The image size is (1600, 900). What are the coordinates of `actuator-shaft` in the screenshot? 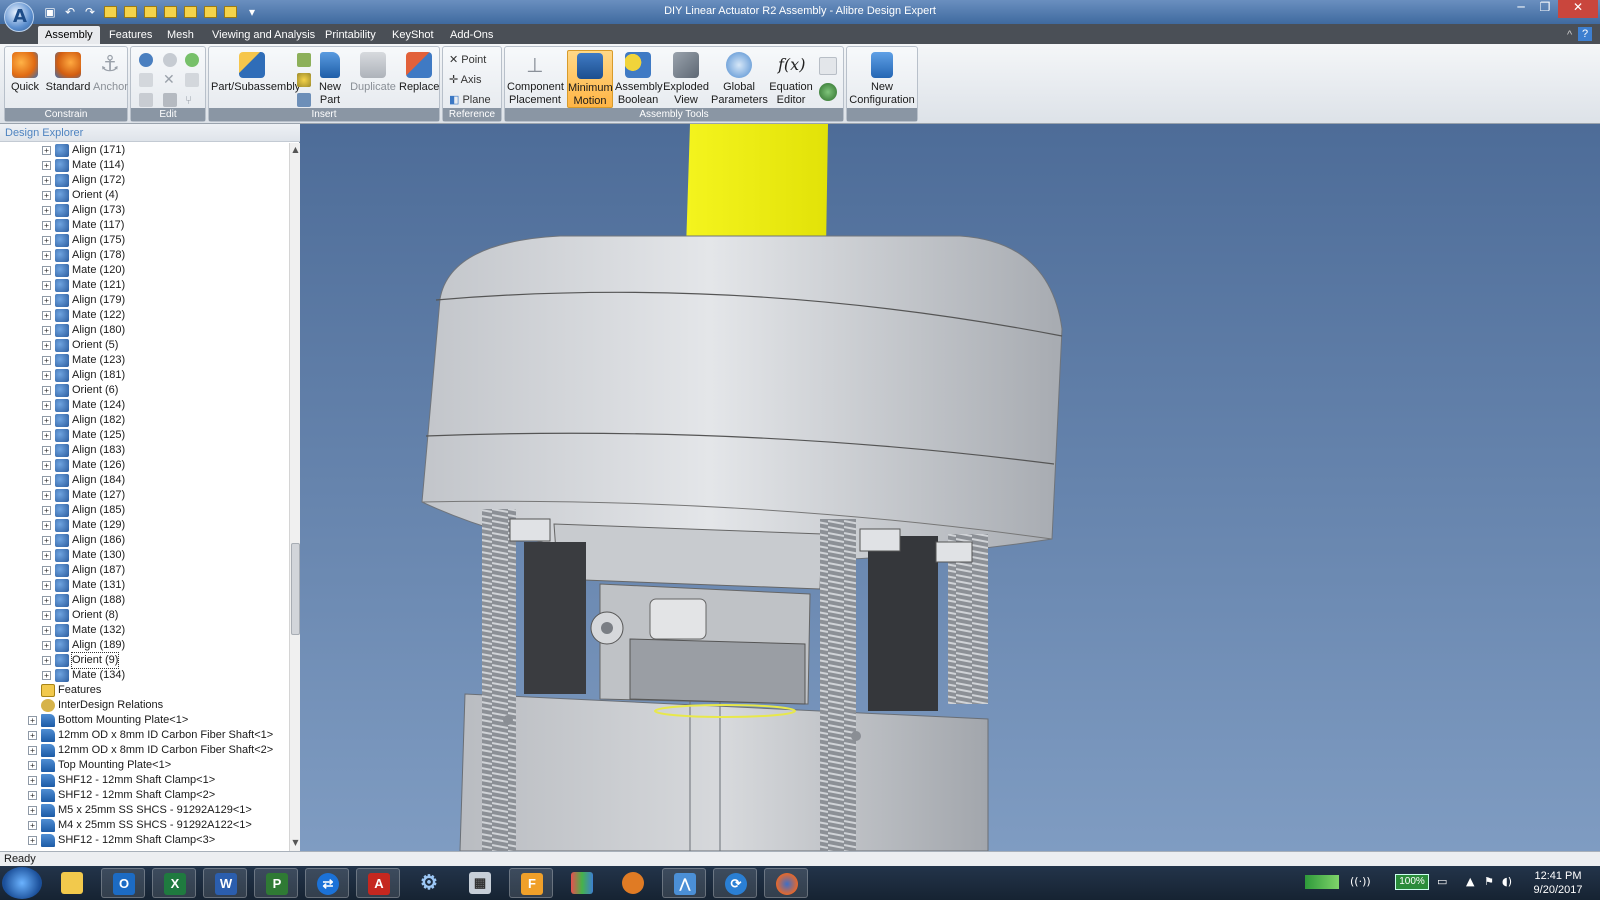 It's located at (757, 186).